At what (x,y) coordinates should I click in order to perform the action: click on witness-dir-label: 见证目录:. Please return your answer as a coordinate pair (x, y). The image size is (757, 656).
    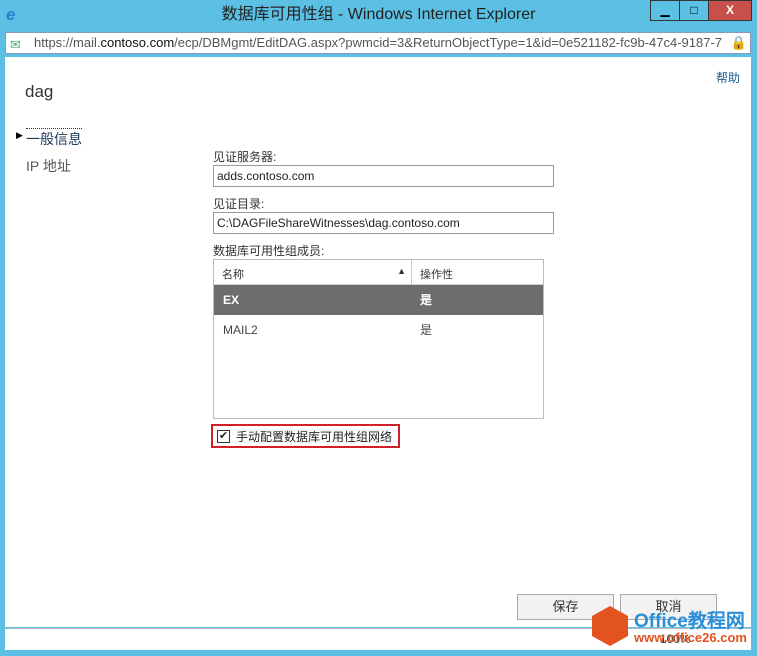
    Looking at the image, I should click on (239, 204).